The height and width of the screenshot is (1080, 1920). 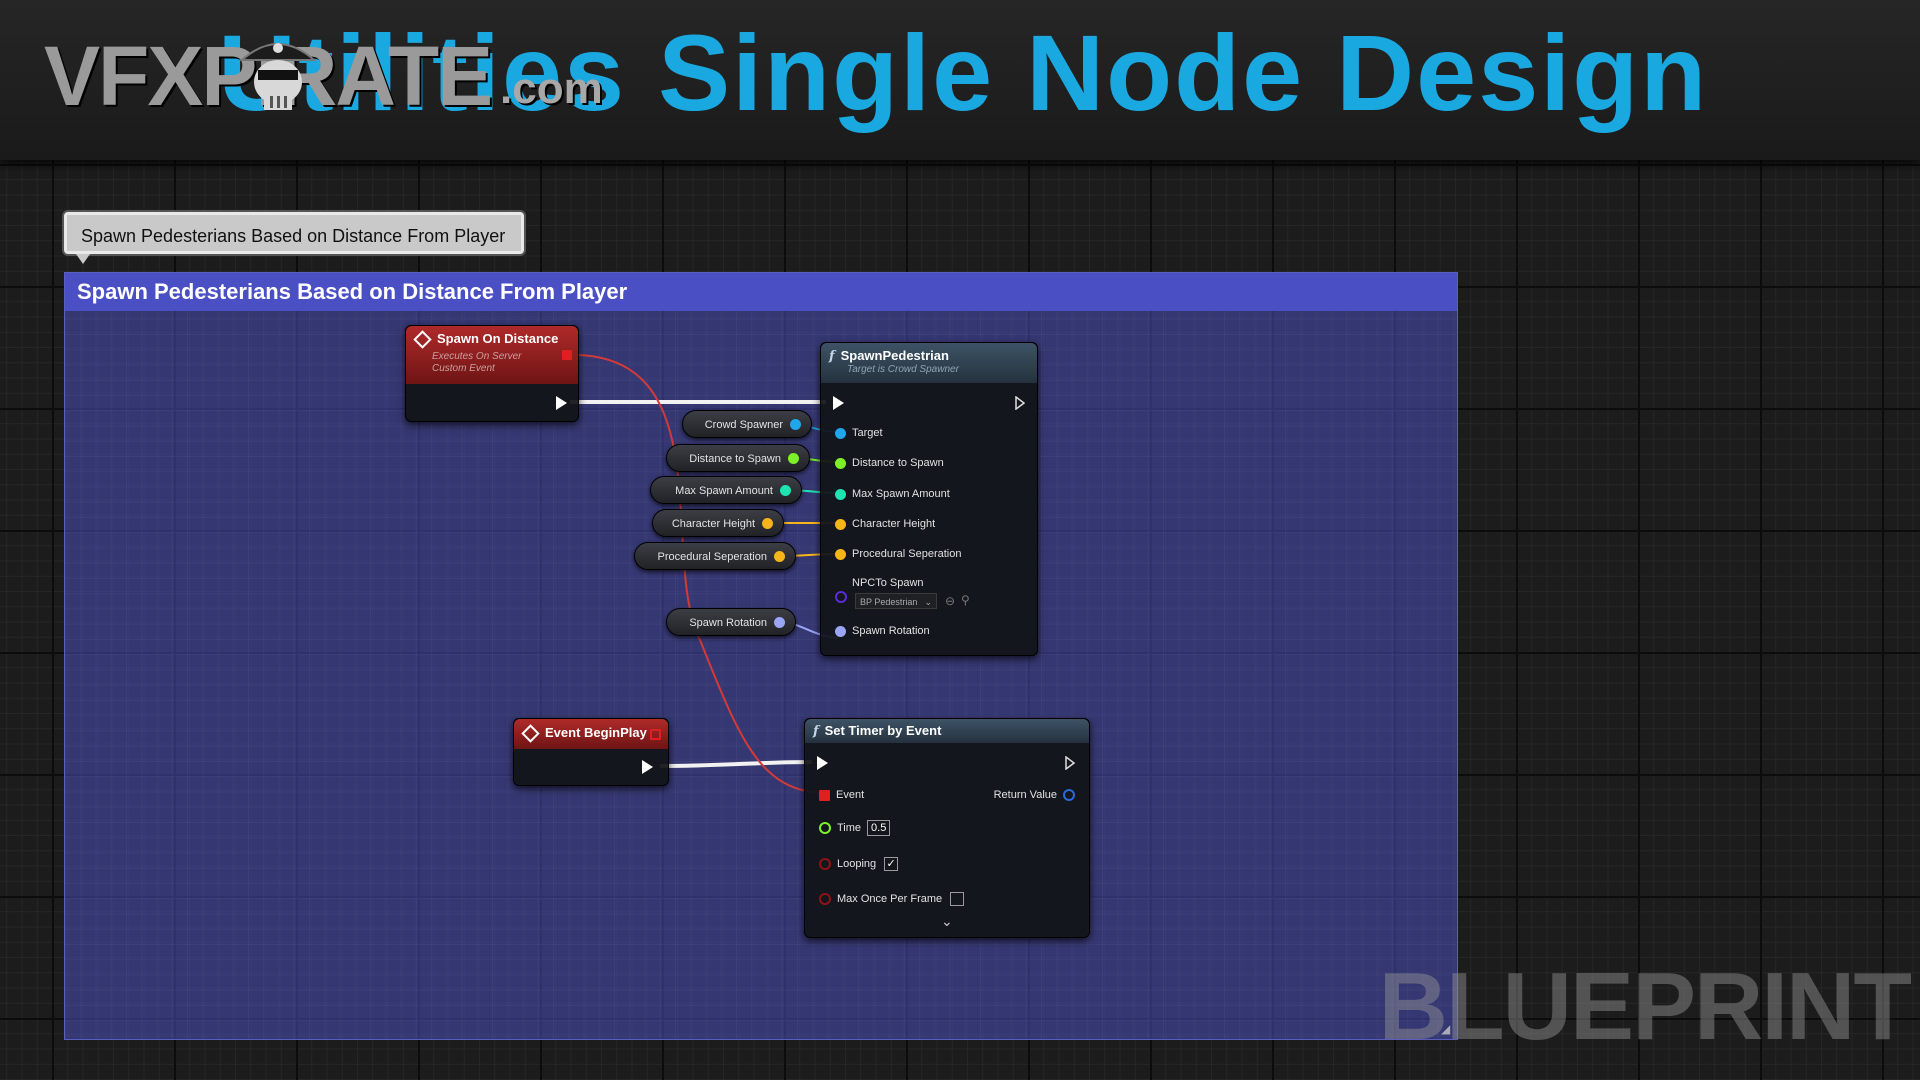 What do you see at coordinates (928, 602) in the screenshot?
I see `chevron-down-icon: ⌄` at bounding box center [928, 602].